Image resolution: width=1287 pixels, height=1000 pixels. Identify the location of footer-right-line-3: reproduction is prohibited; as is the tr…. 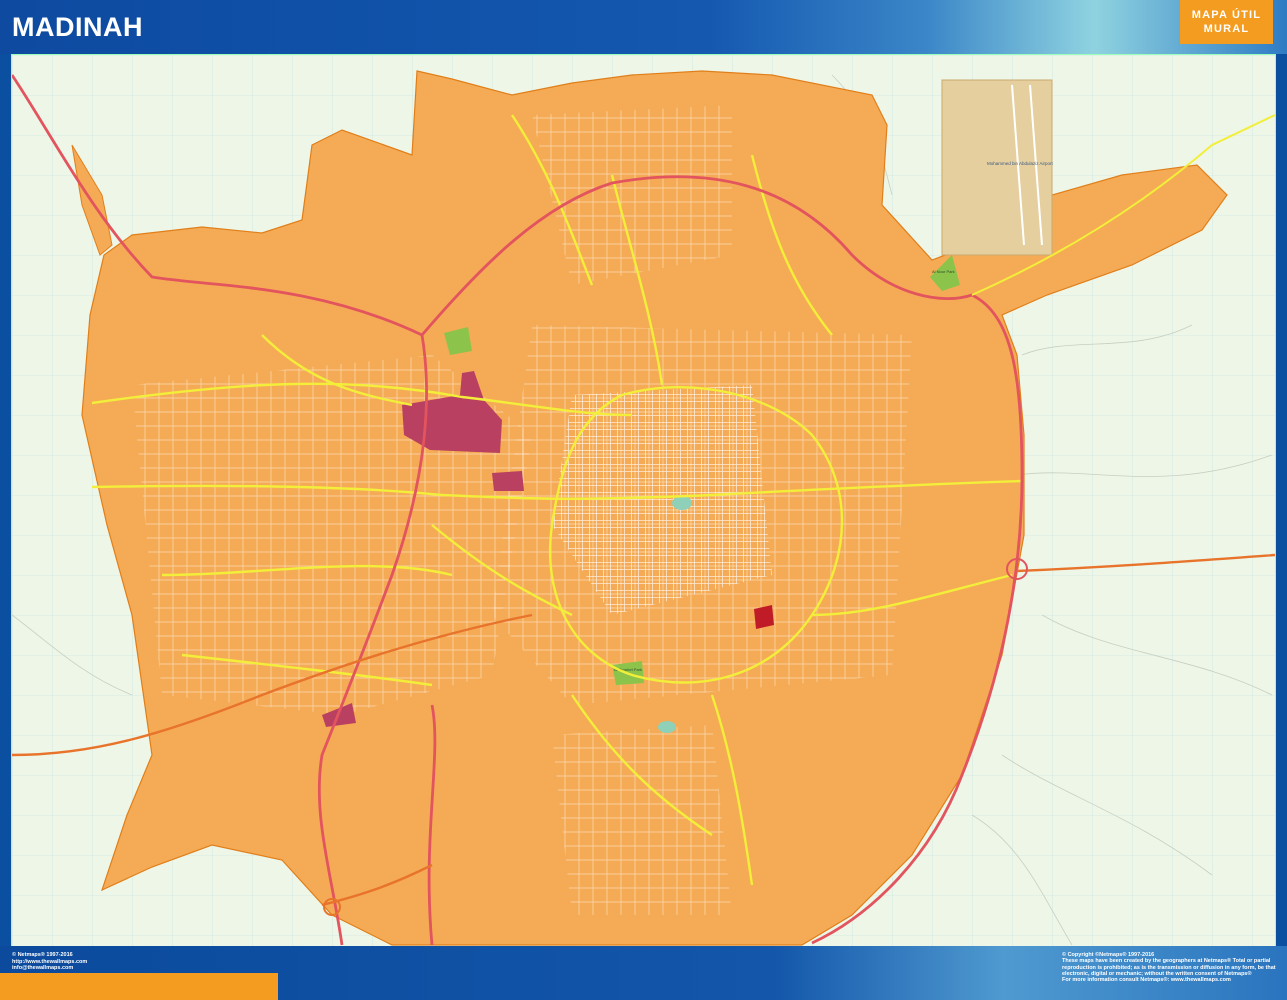
(1169, 967).